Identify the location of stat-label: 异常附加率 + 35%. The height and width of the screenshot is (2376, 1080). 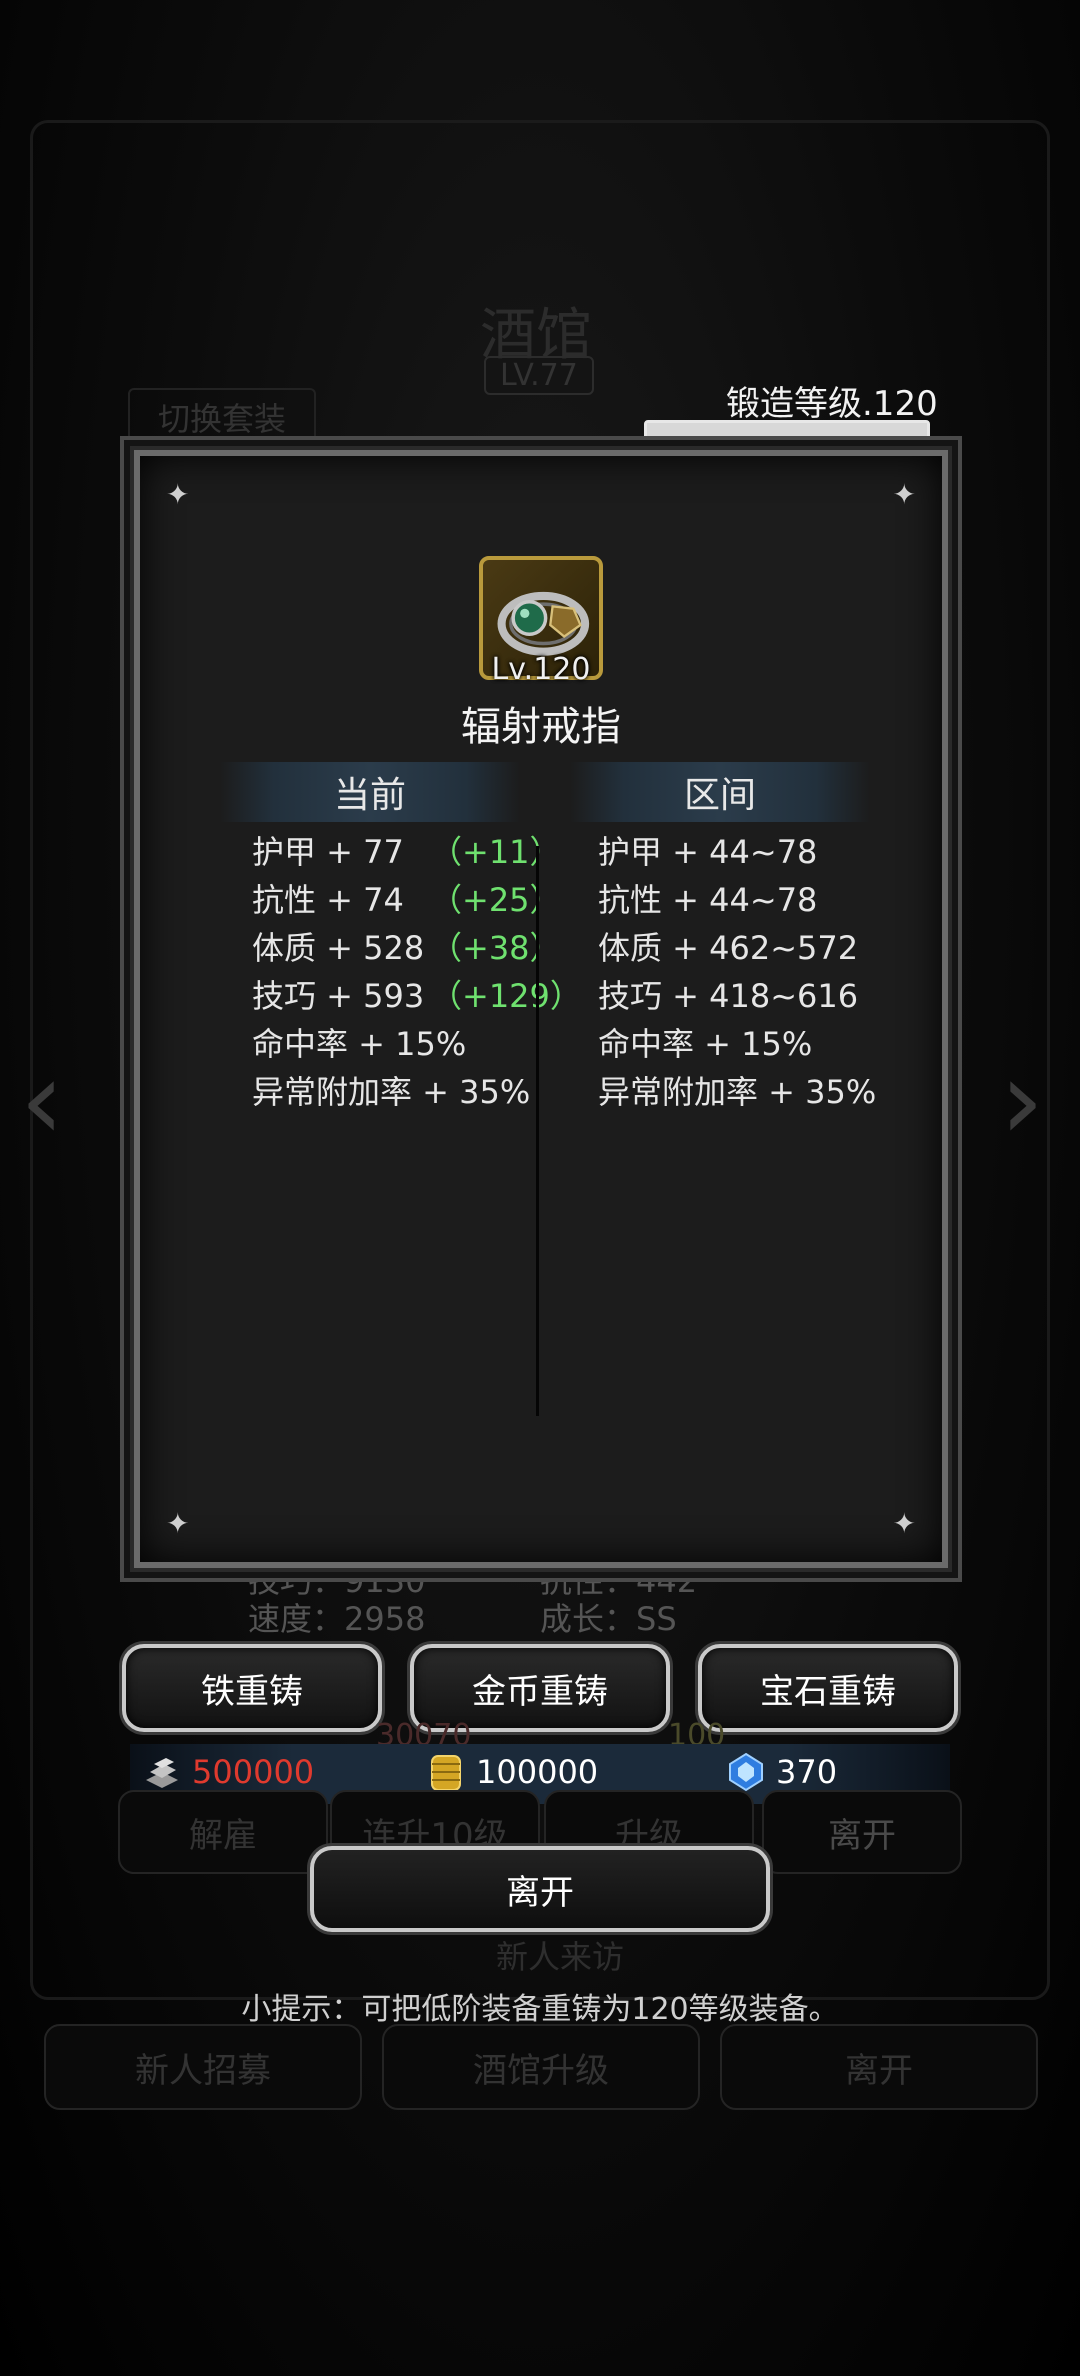
(391, 1092).